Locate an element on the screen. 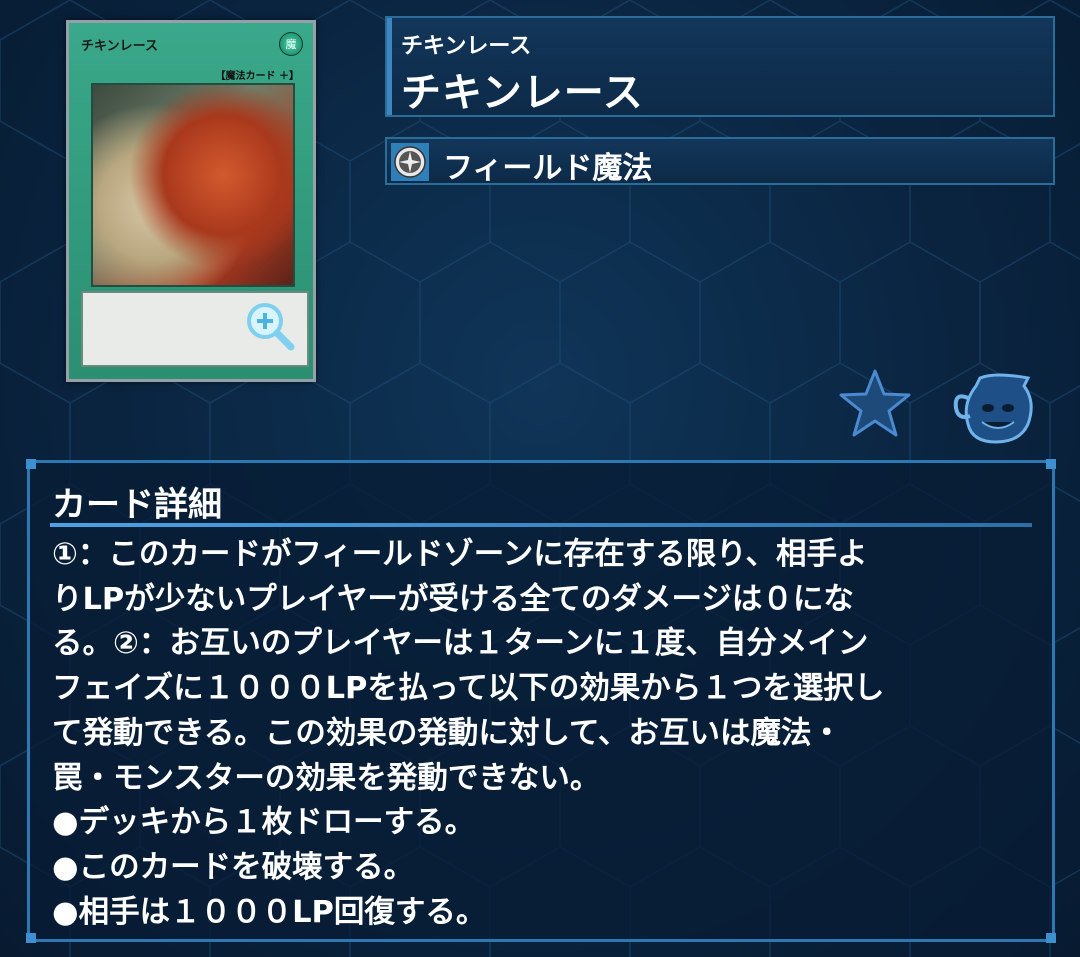 The image size is (1080, 957). card-type-label: フィールド魔法 is located at coordinates (548, 168).